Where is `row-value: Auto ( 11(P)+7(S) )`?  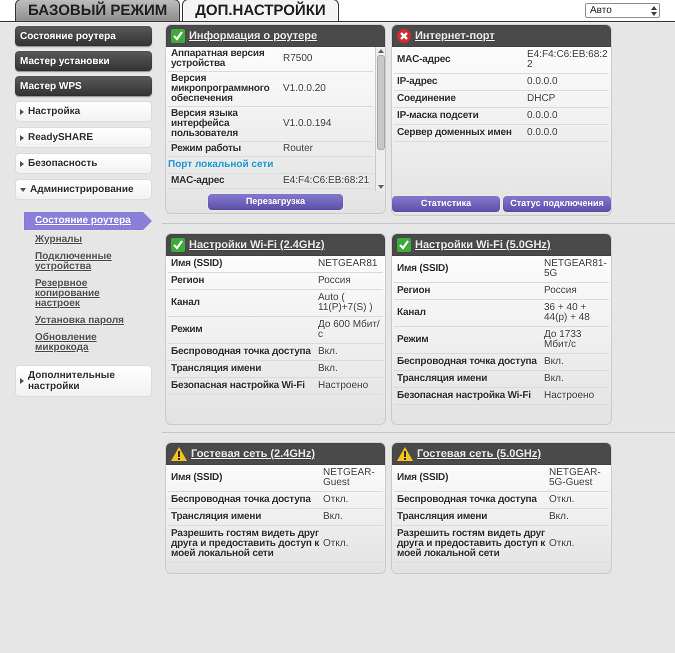 row-value: Auto ( 11(P)+7(S) ) is located at coordinates (346, 303).